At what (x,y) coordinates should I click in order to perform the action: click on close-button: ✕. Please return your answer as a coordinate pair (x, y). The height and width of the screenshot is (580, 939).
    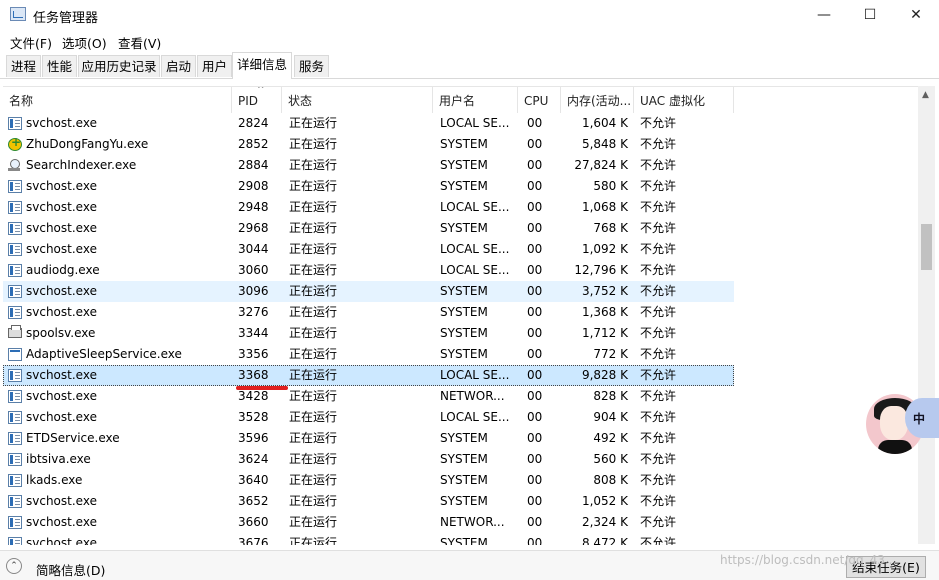
    Looking at the image, I should click on (916, 15).